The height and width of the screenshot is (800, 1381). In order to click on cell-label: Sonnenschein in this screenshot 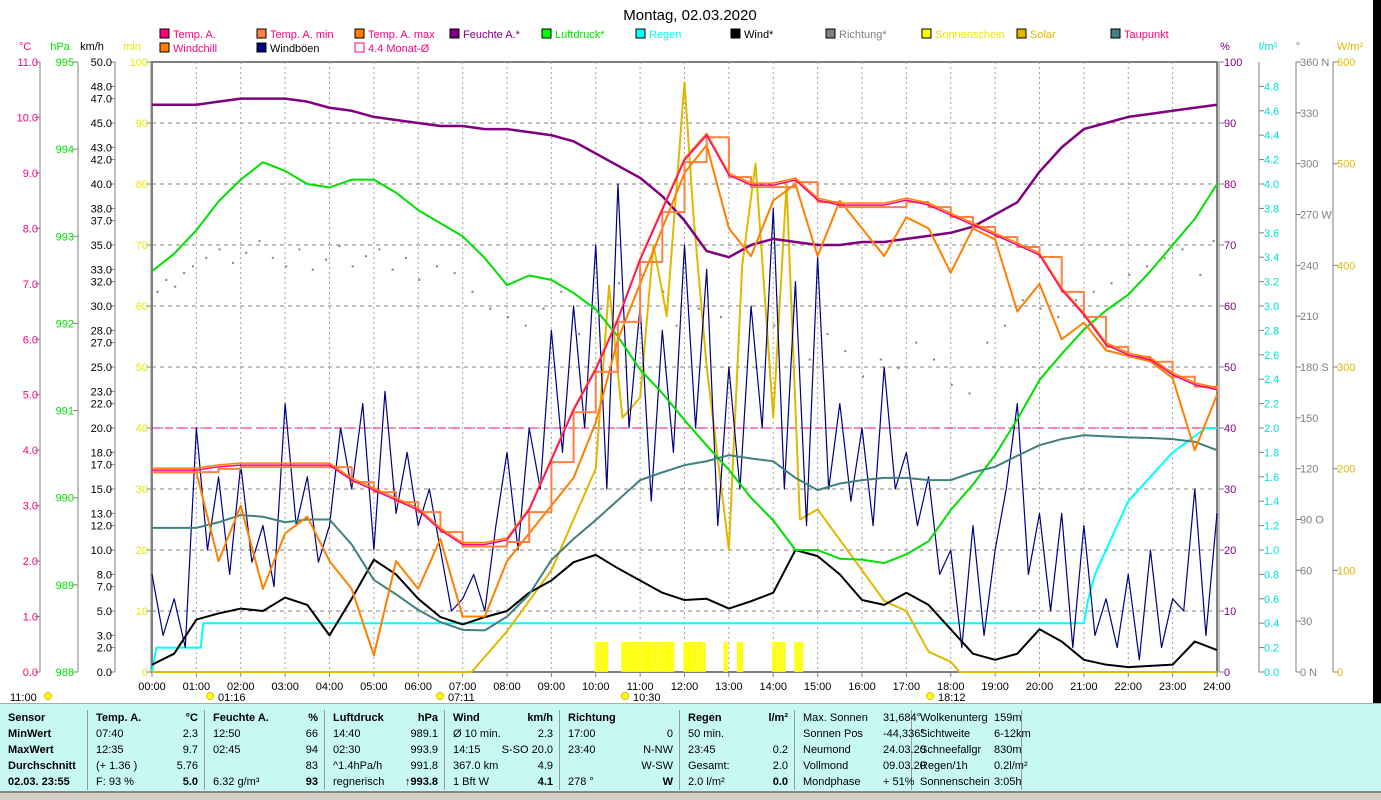, I will do `click(955, 782)`.